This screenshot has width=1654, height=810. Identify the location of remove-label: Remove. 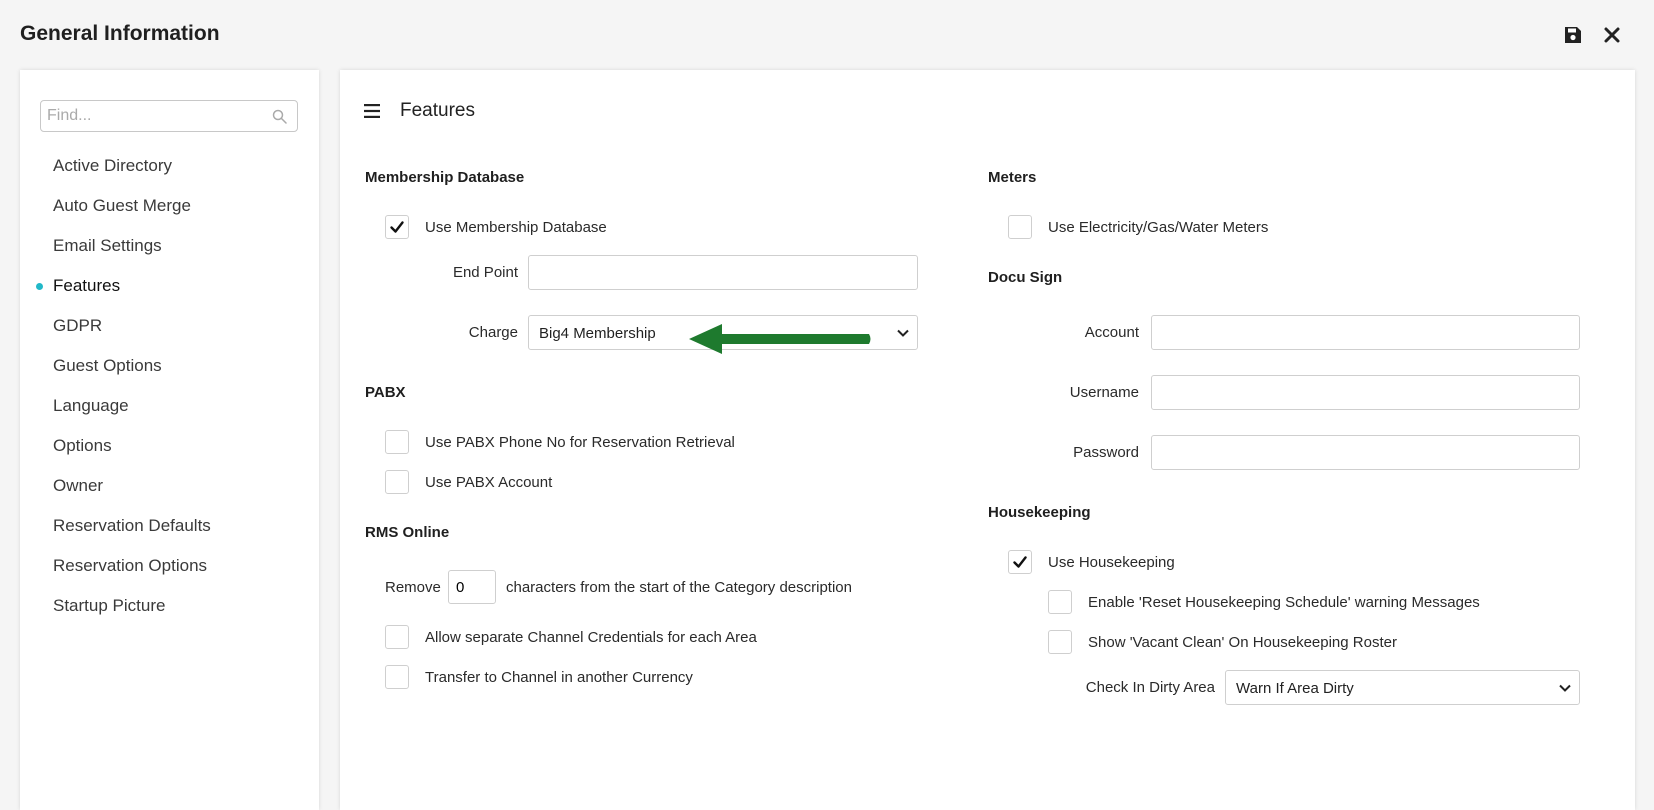
(413, 587).